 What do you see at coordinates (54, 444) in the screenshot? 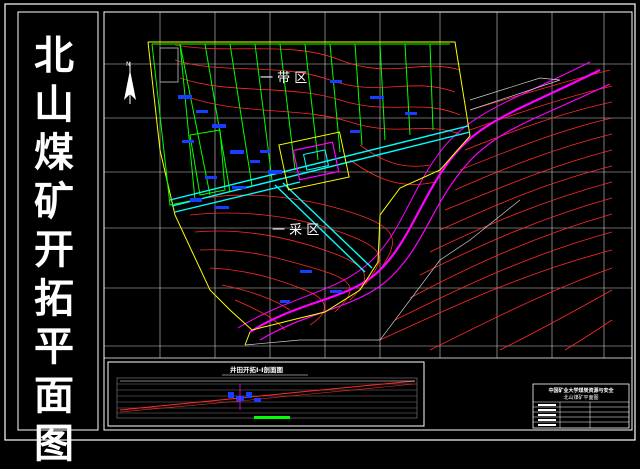
I see `title-char: 图` at bounding box center [54, 444].